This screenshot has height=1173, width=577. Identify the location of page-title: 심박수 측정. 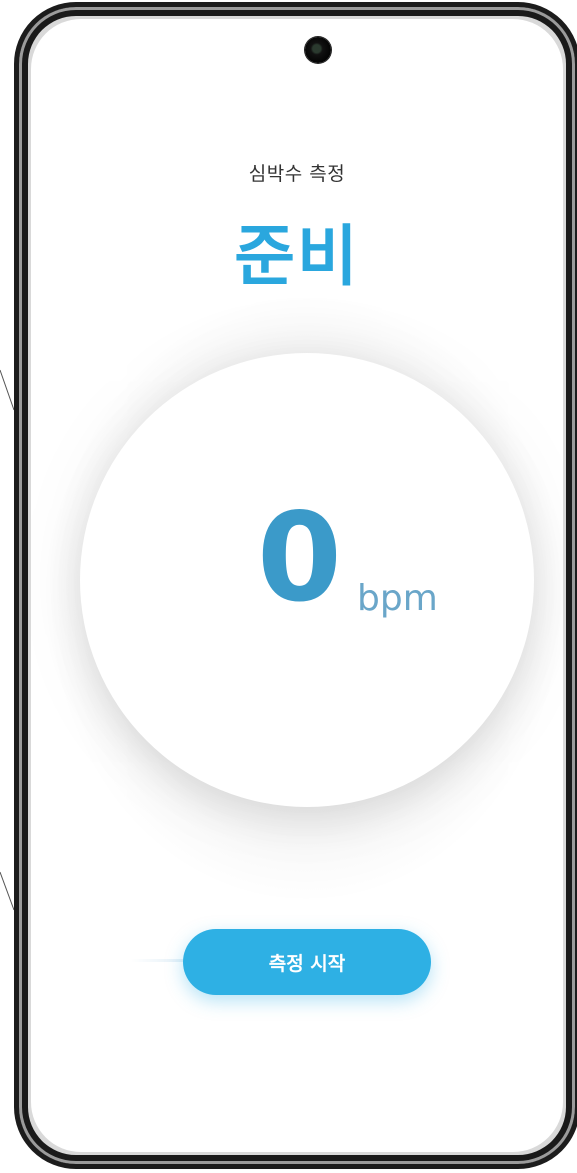
(297, 174).